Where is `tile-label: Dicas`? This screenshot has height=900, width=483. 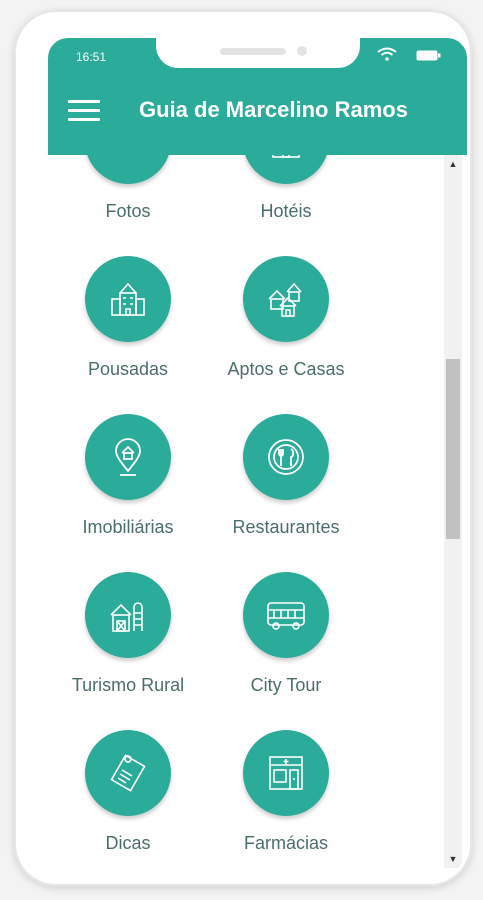
tile-label: Dicas is located at coordinates (128, 843).